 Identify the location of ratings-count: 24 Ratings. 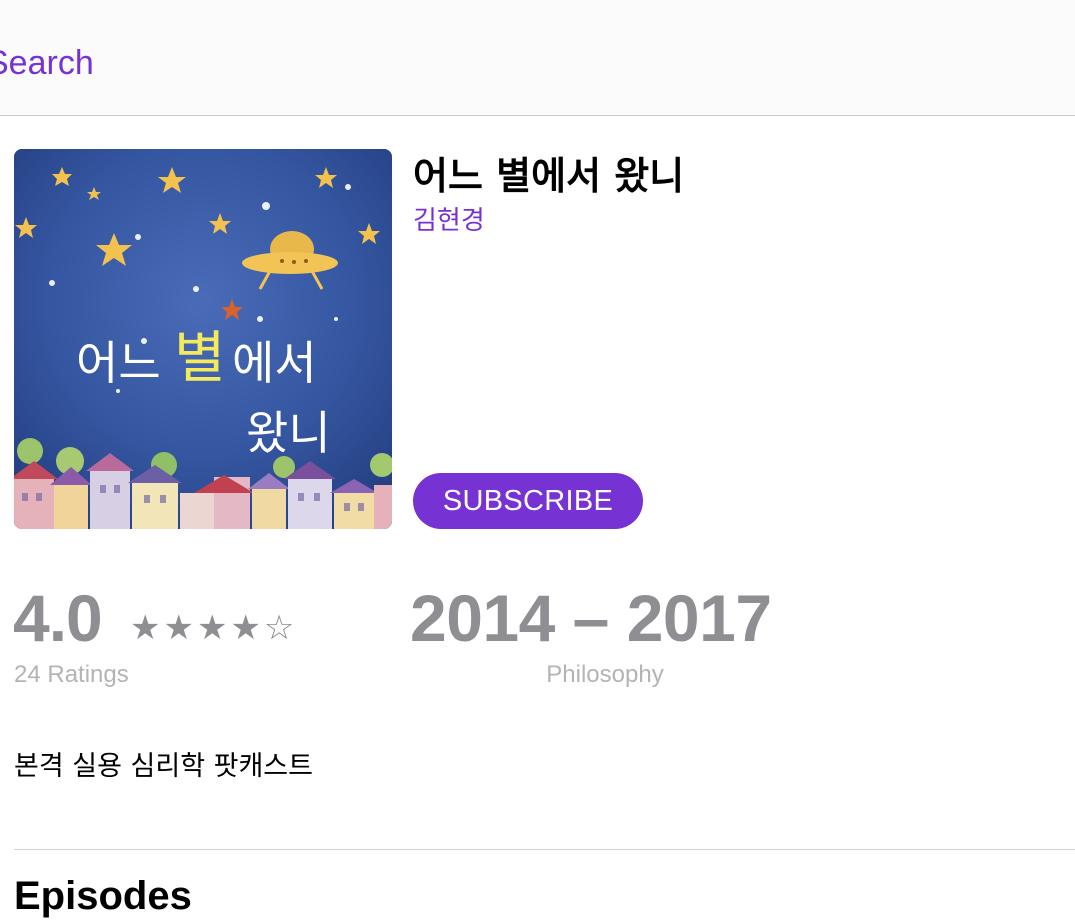
(71, 675).